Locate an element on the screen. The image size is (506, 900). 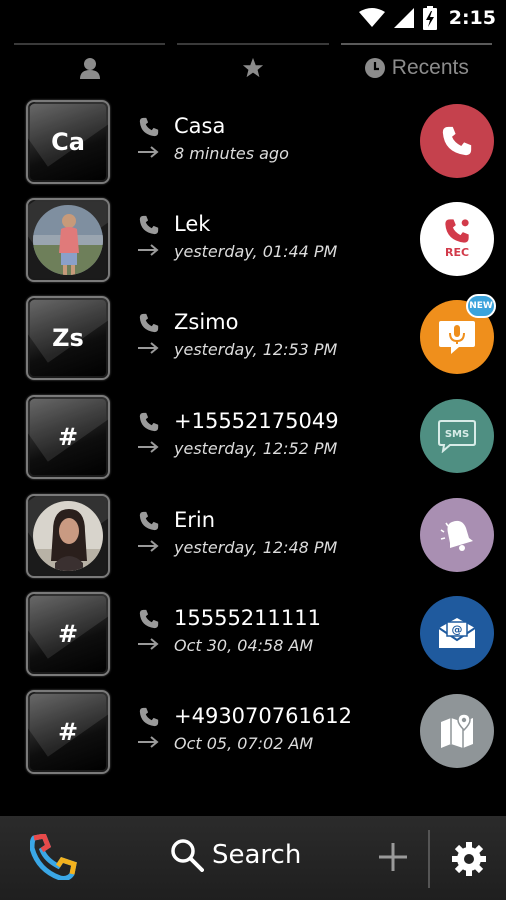
call-time: 8 minutes ago is located at coordinates (231, 153).